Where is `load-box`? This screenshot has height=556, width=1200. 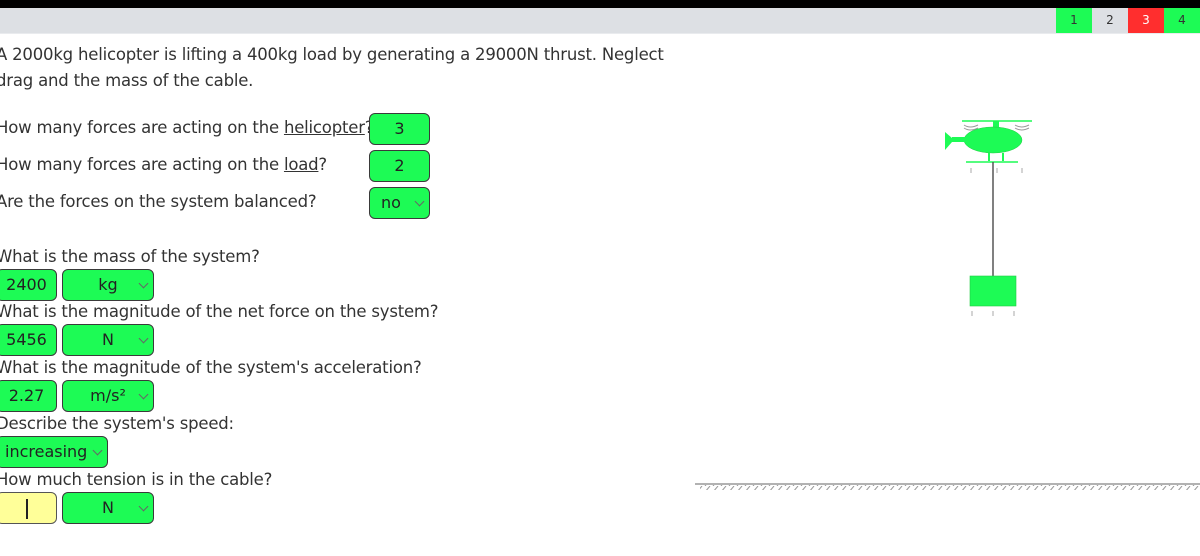 load-box is located at coordinates (993, 295).